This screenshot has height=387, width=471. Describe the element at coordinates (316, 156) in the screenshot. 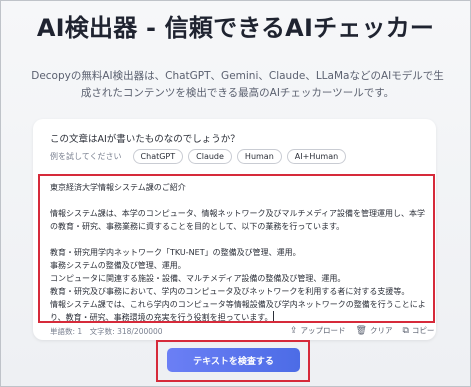

I see `example-chip-ai-human: AI+Human` at that location.